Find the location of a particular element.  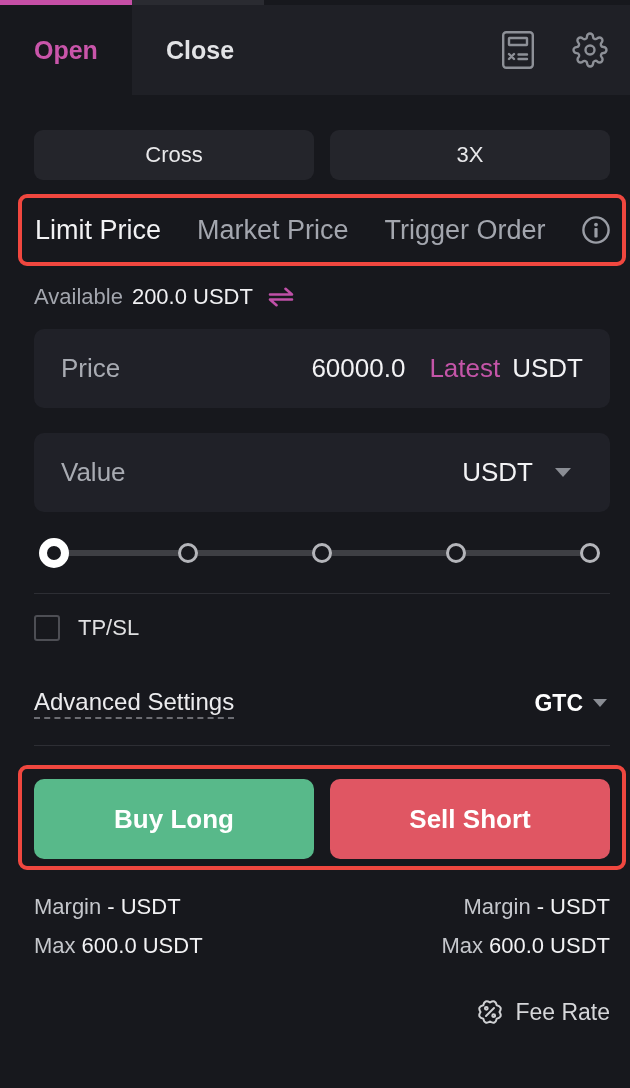

unit-dropdown: USDT is located at coordinates (516, 472).